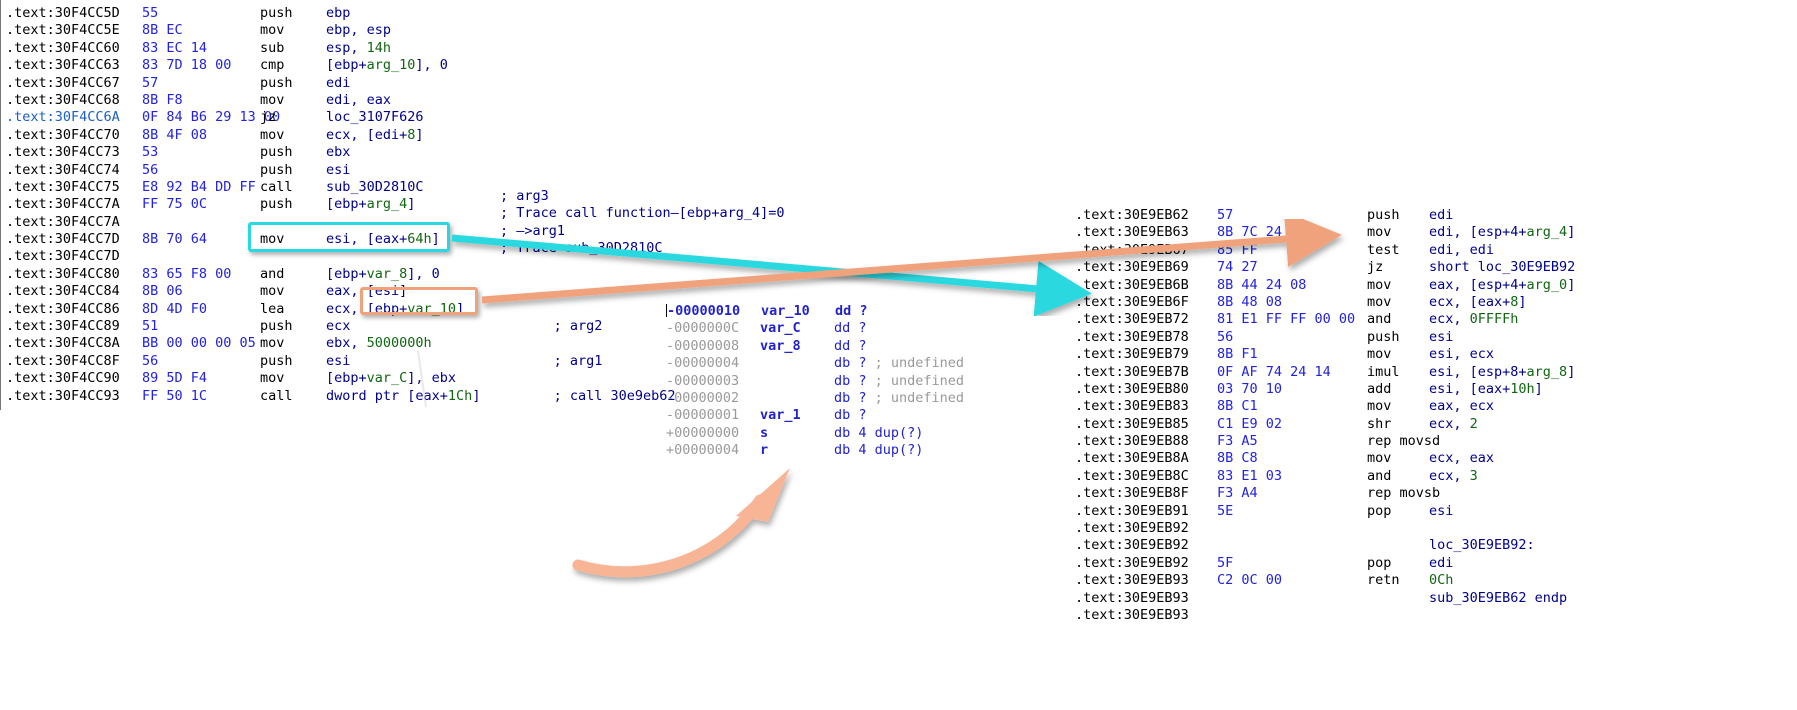  I want to click on stack-var-name: var_10, so click(785, 311).